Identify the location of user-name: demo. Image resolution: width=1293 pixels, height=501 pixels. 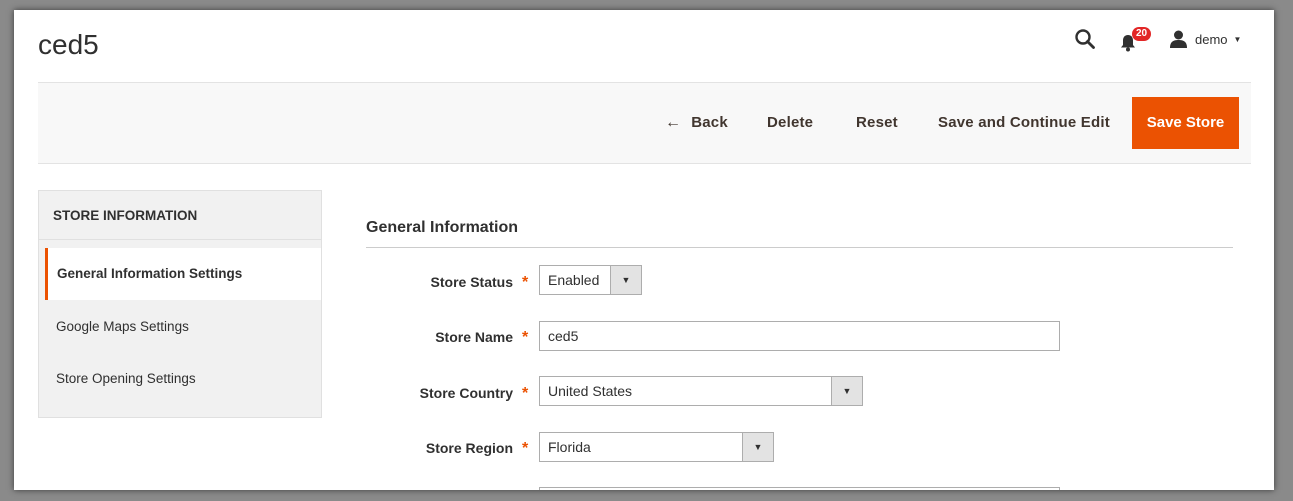
(1211, 39).